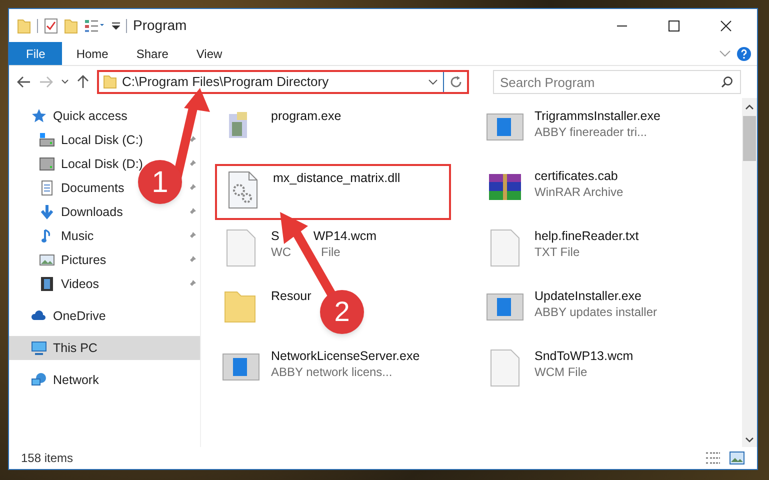 This screenshot has width=769, height=480. I want to click on file-name: Resour, so click(291, 296).